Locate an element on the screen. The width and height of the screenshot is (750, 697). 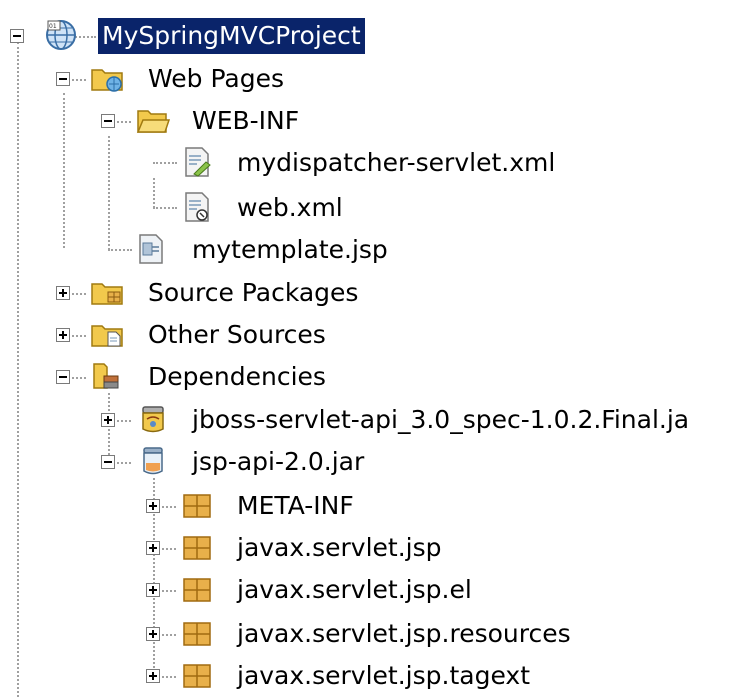
collapse-toggle-dependencies is located at coordinates (63, 377).